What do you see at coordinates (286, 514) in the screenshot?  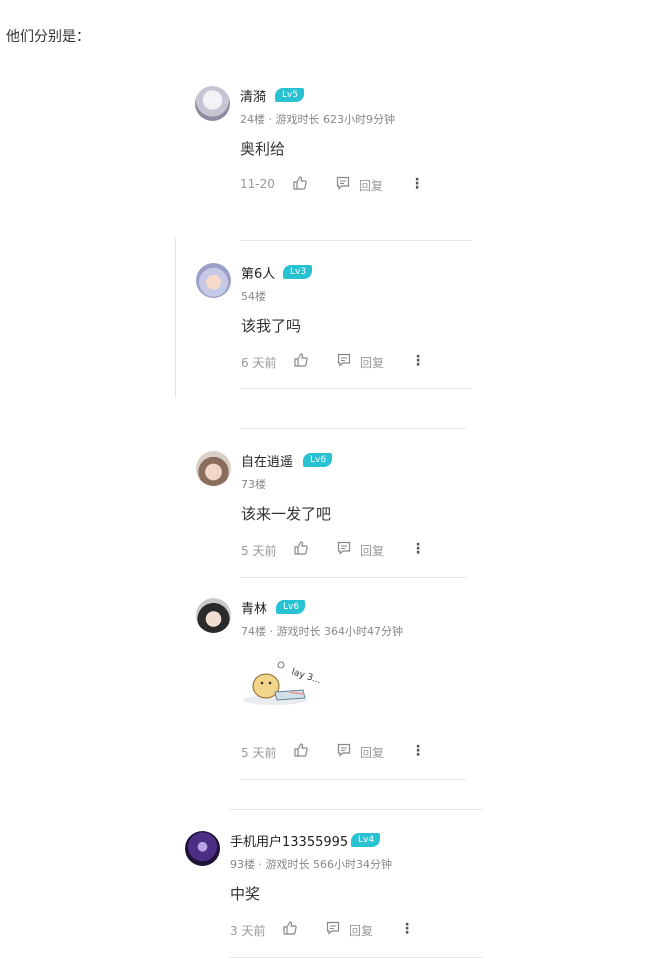 I see `comment-text: 该来一发了吧` at bounding box center [286, 514].